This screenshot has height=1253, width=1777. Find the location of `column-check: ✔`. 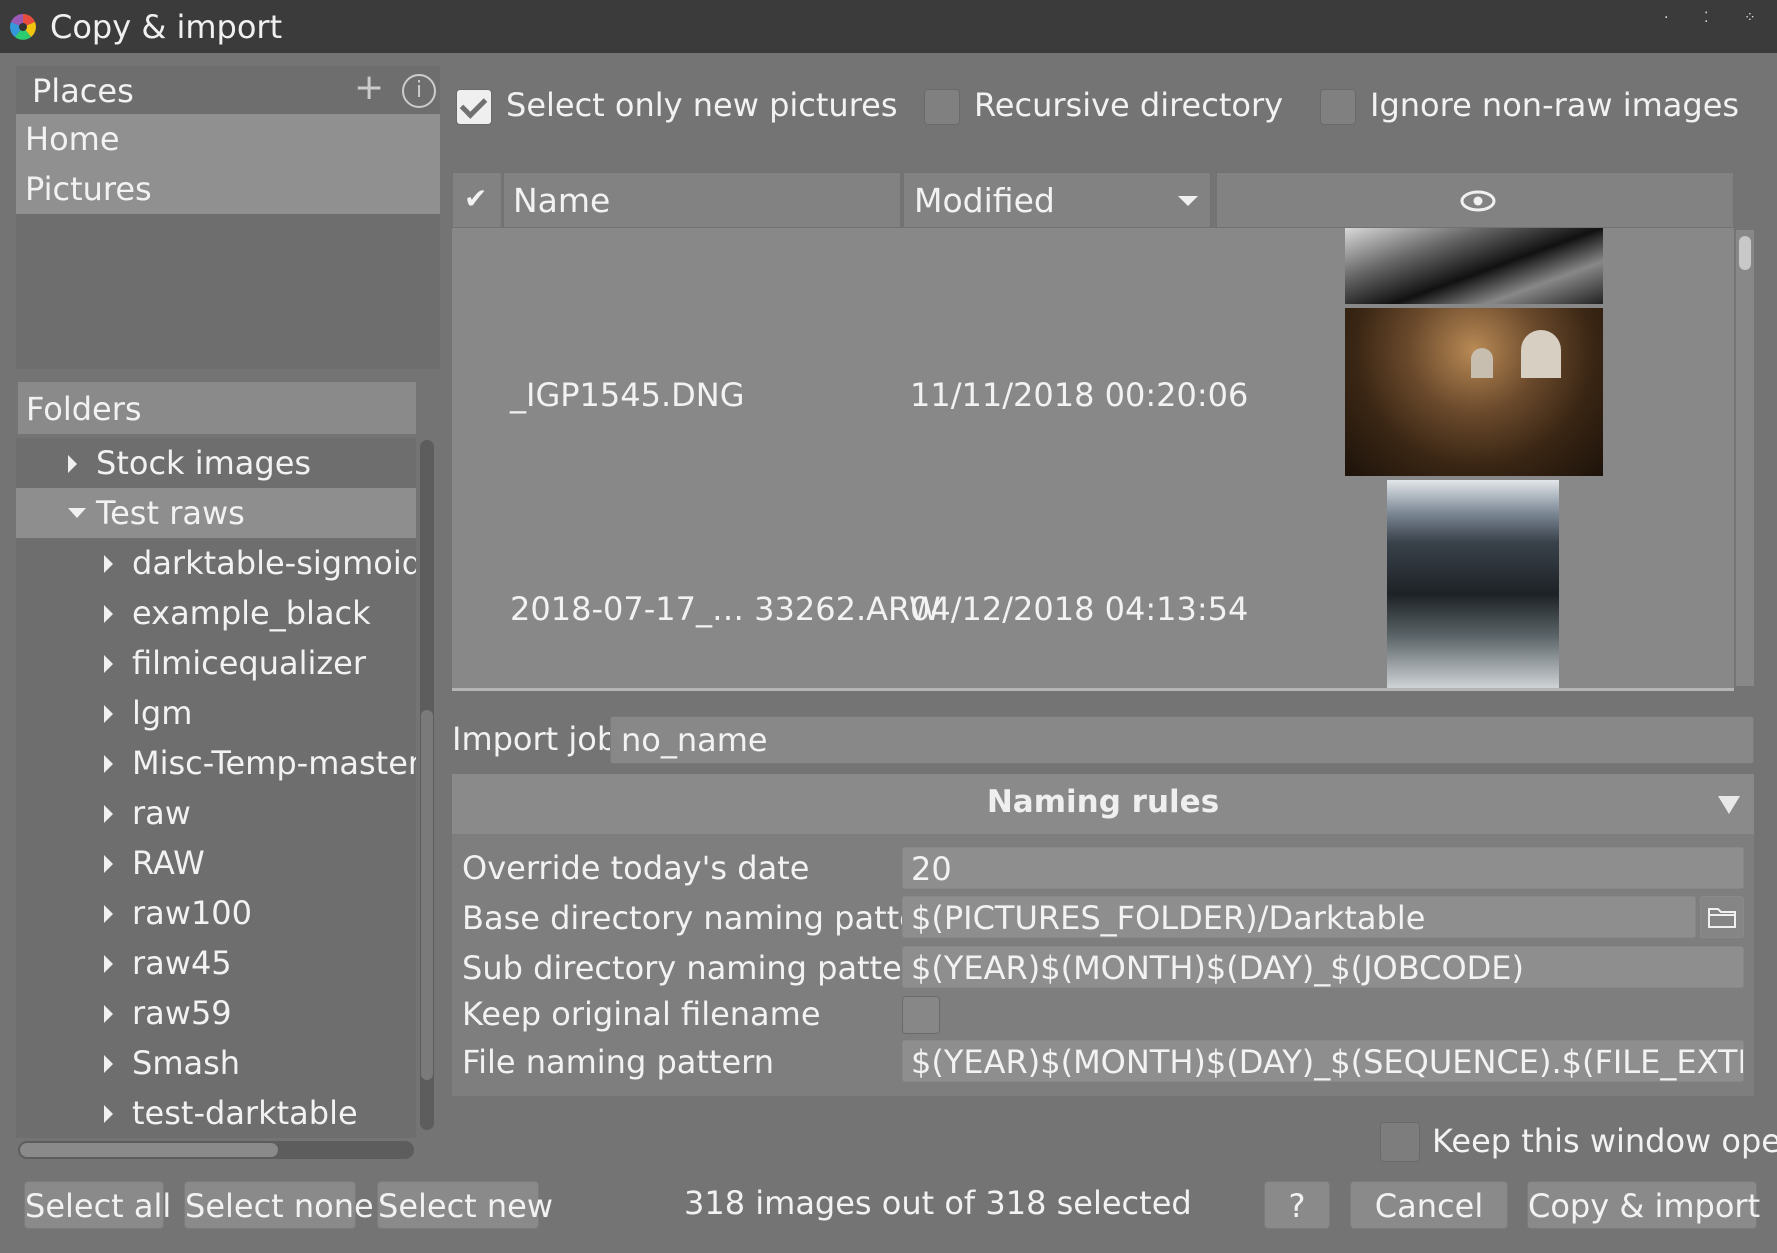

column-check: ✔ is located at coordinates (477, 200).